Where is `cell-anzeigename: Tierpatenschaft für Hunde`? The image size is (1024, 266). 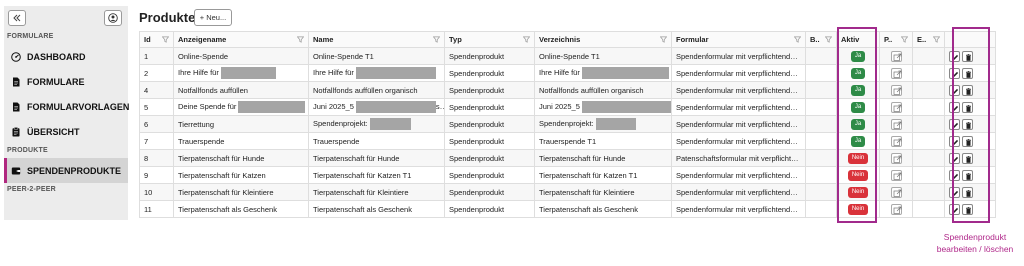
cell-anzeigename: Tierpatenschaft für Hunde is located at coordinates (241, 158).